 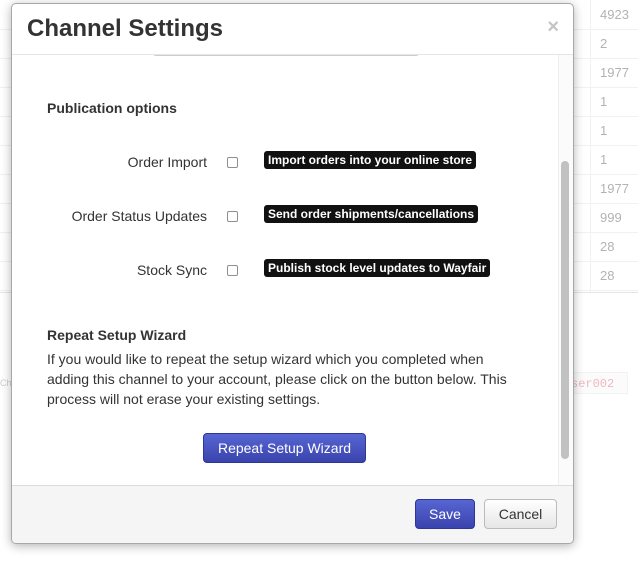 What do you see at coordinates (125, 28) in the screenshot?
I see `modal-title: Channel Settings` at bounding box center [125, 28].